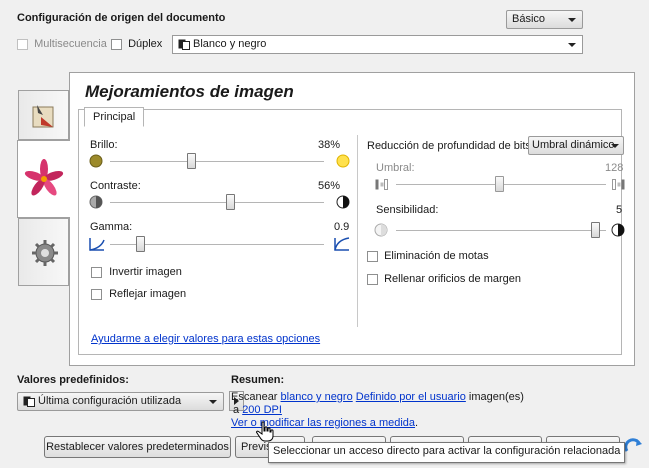 Image resolution: width=649 pixels, height=468 pixels. I want to click on bitdepth-value: Umbral dinámico, so click(573, 145).